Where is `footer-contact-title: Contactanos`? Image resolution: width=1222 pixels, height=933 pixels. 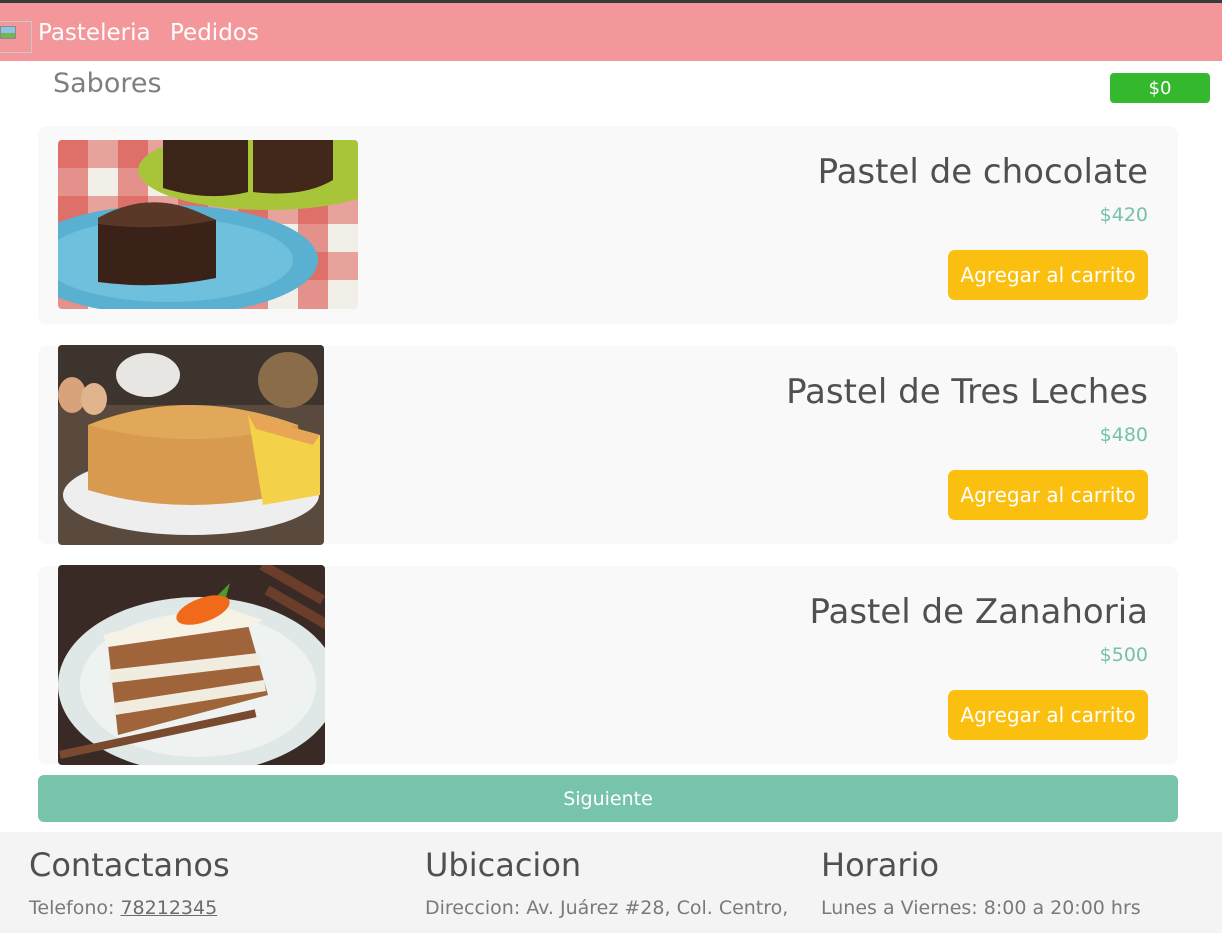
footer-contact-title: Contactanos is located at coordinates (129, 865).